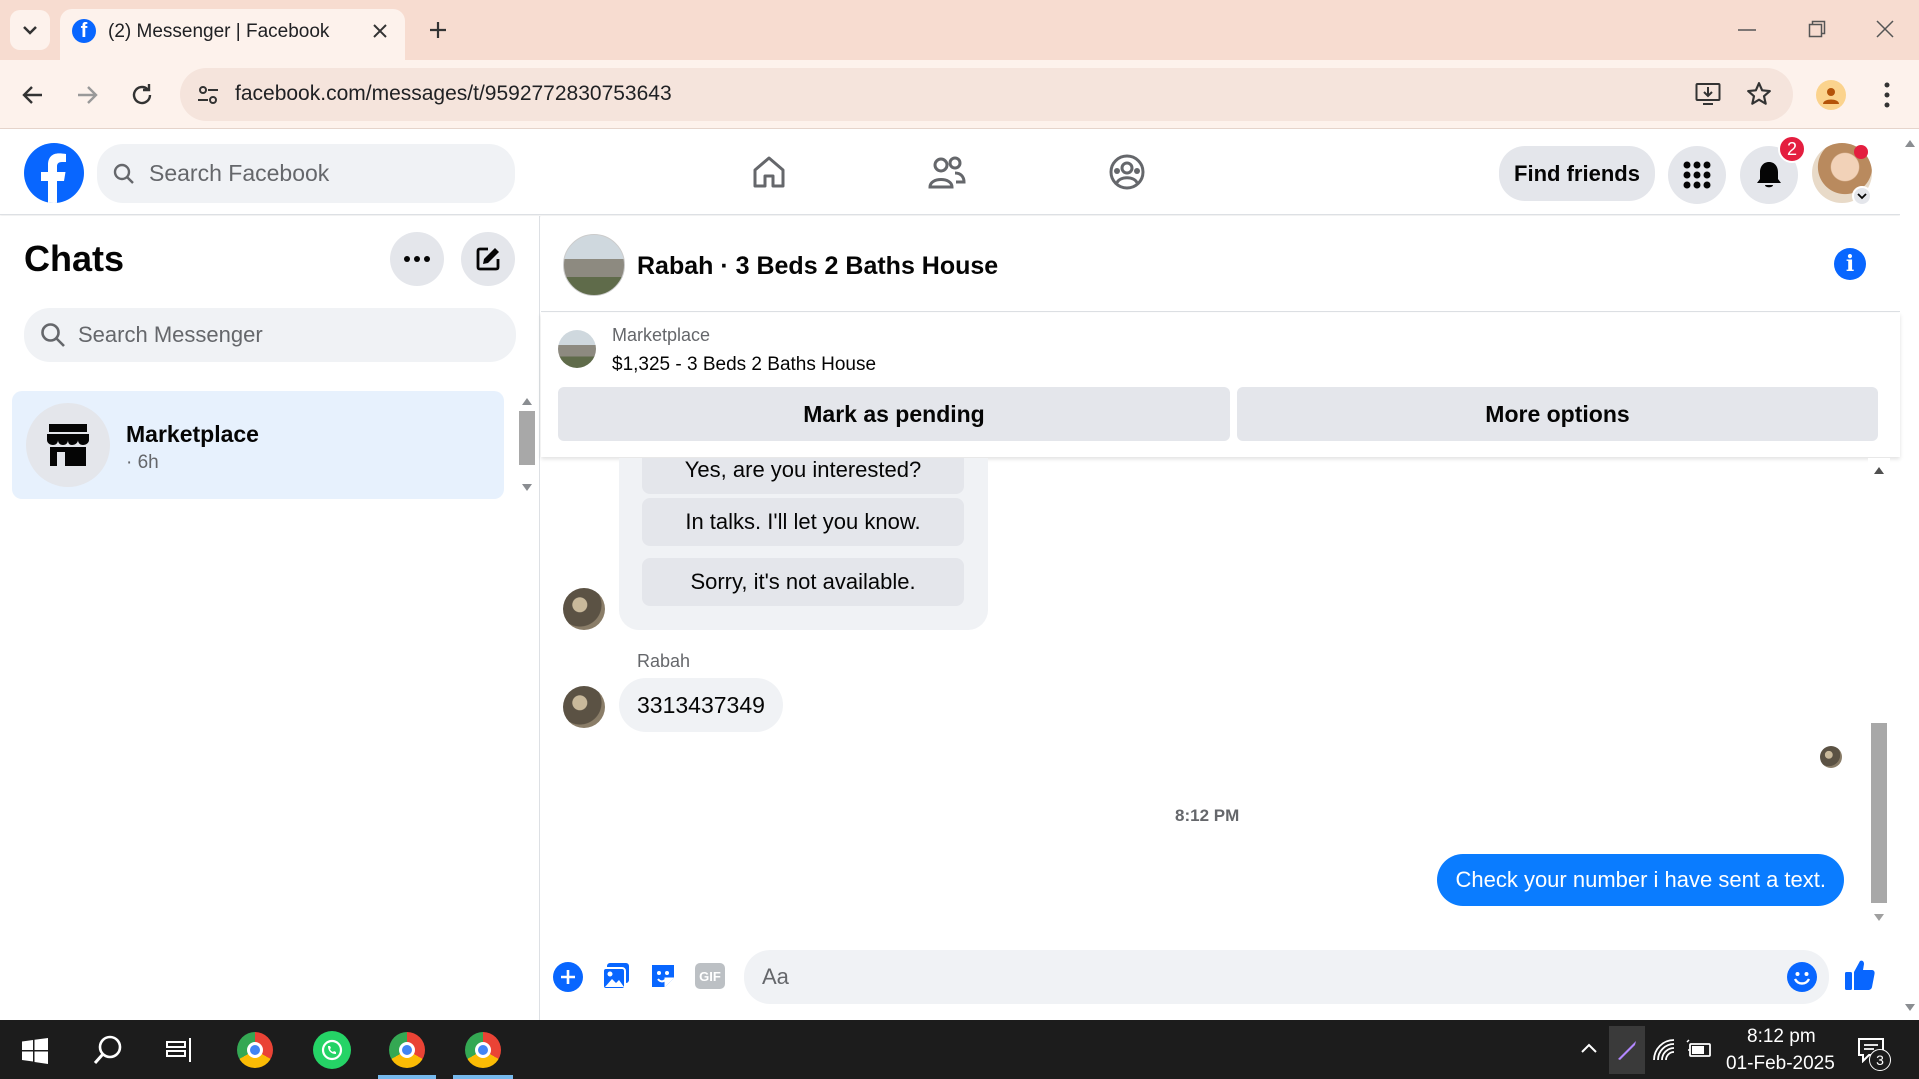 The width and height of the screenshot is (1919, 1079). What do you see at coordinates (1817, 29) in the screenshot?
I see `restore-icon` at bounding box center [1817, 29].